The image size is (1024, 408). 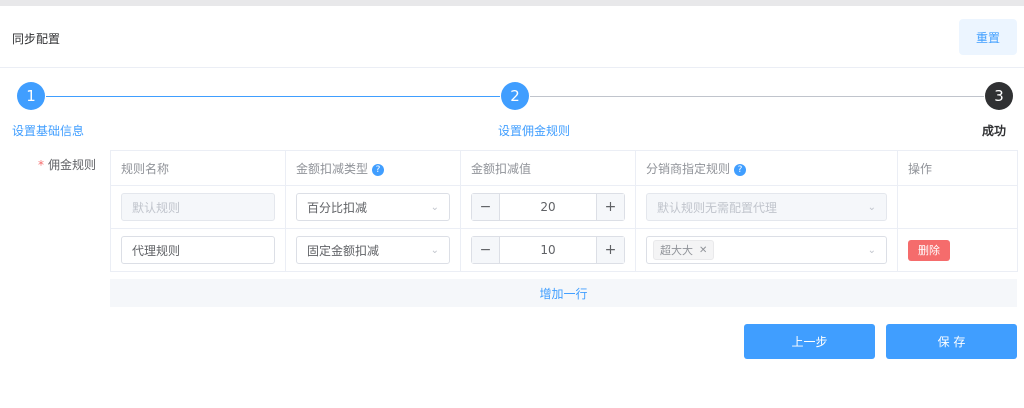 What do you see at coordinates (72, 165) in the screenshot?
I see `commission-rules-label-text: 佣金规则` at bounding box center [72, 165].